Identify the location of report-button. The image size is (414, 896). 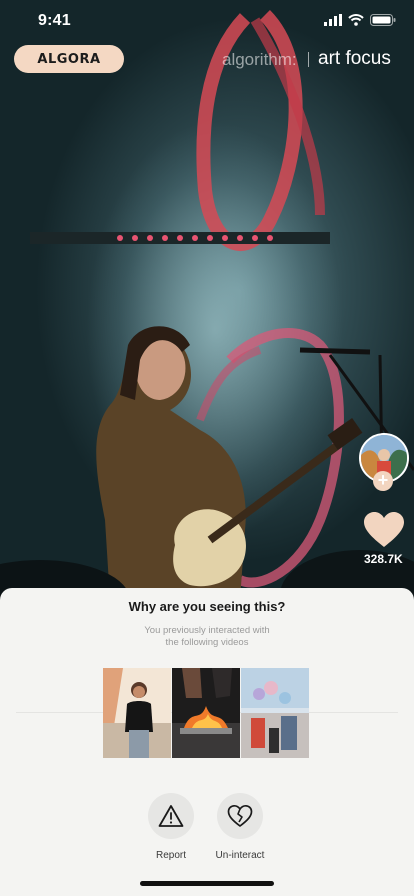
(171, 816).